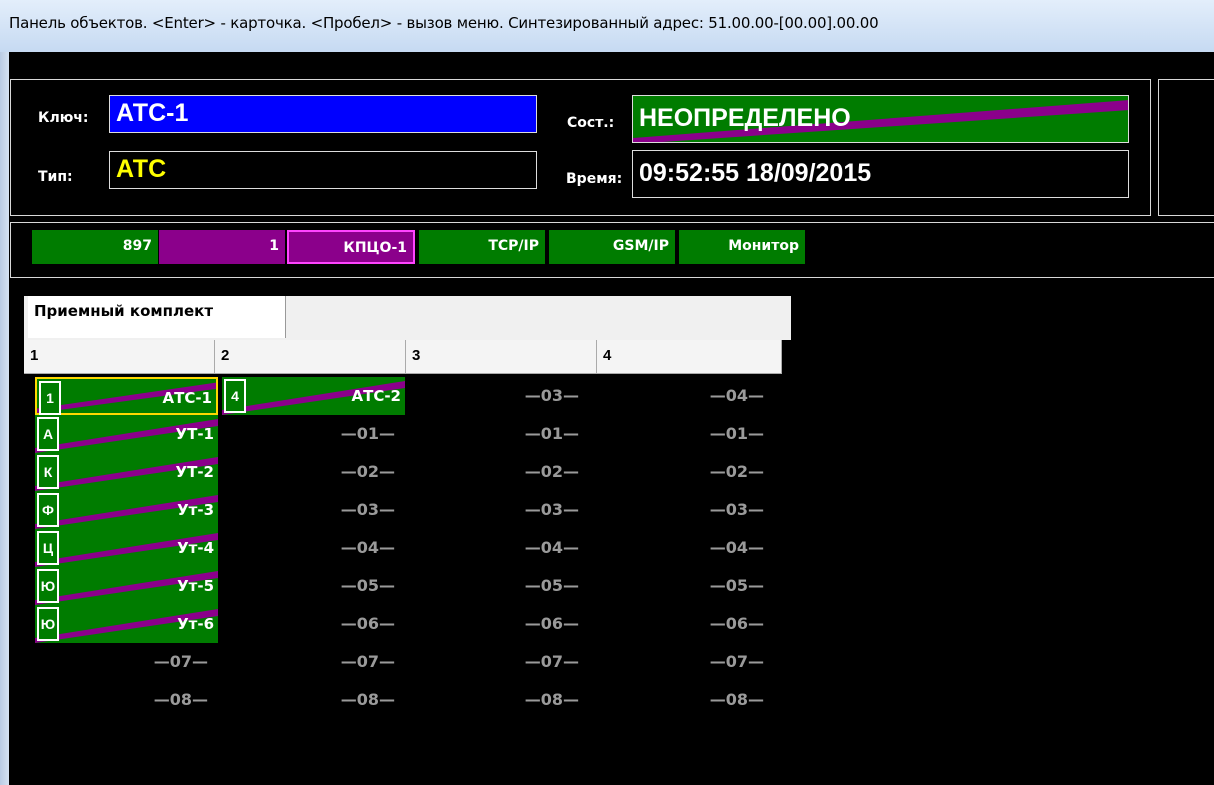  I want to click on object-cell: 4 АТС-2, so click(313, 396).